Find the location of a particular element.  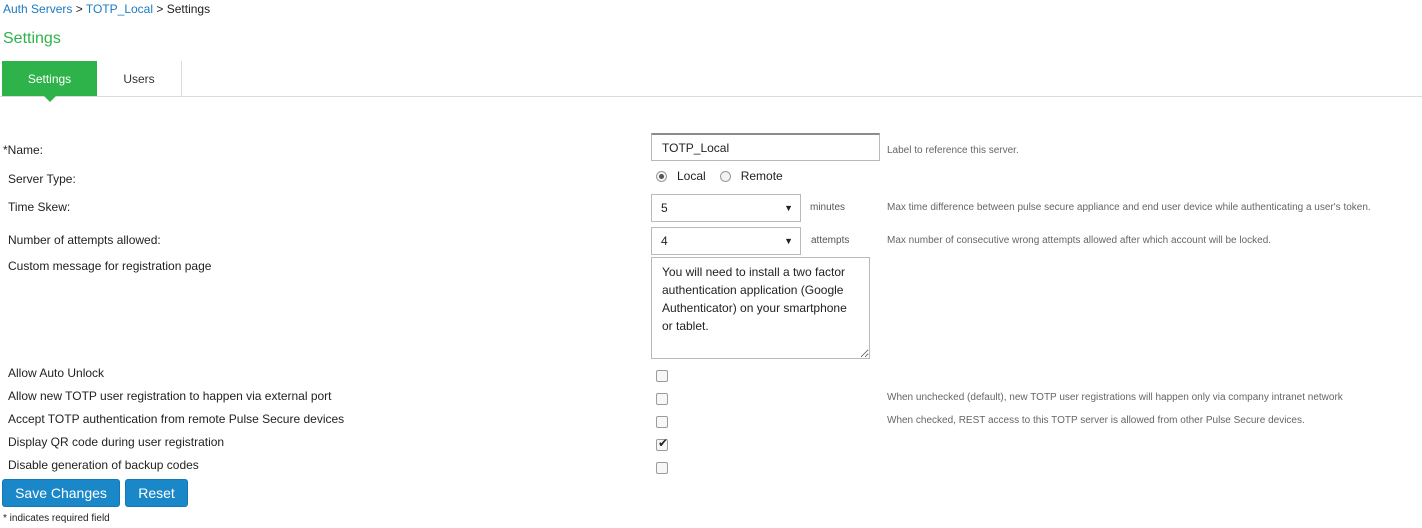

backup-codes-label: Disable generation of backup codes is located at coordinates (103, 465).